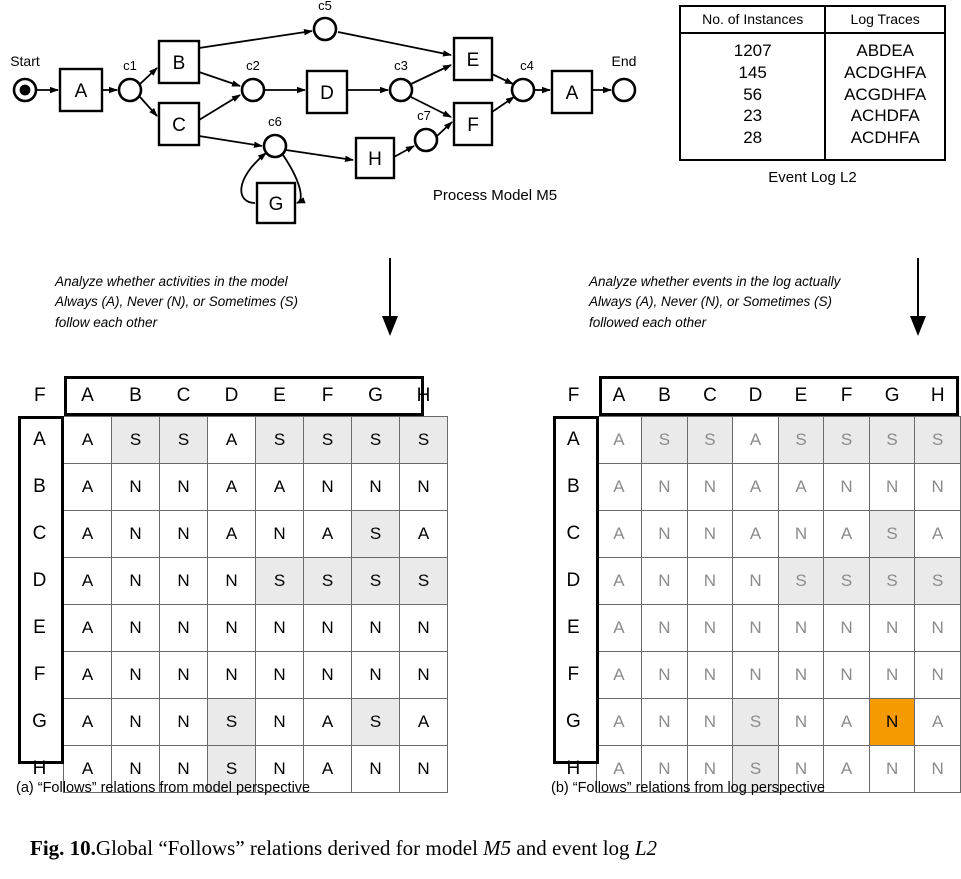 The height and width of the screenshot is (879, 961). What do you see at coordinates (755, 628) in the screenshot?
I see `matrix-log-cell-e-d: N` at bounding box center [755, 628].